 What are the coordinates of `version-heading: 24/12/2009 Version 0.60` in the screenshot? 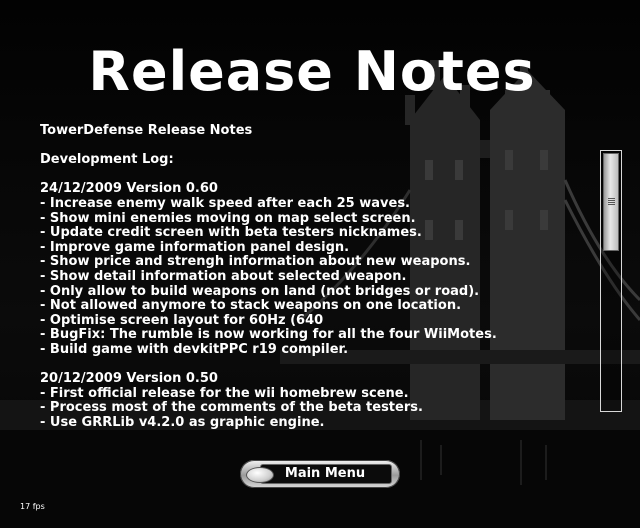 It's located at (129, 189).